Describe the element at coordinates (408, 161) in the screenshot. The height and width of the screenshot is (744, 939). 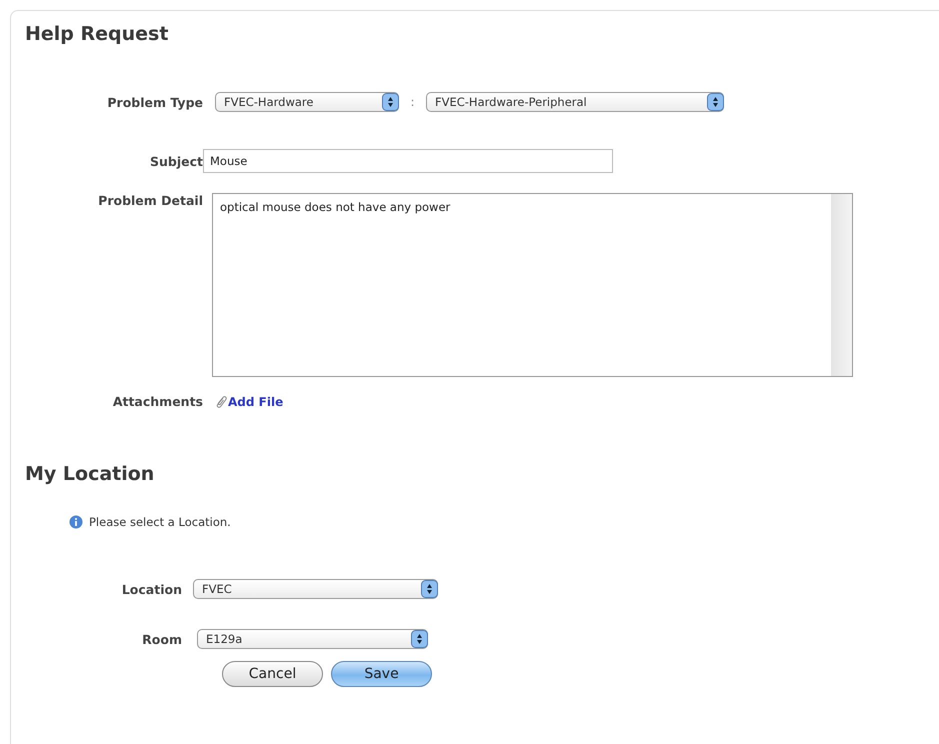
I see `subject-field: Mouse` at that location.